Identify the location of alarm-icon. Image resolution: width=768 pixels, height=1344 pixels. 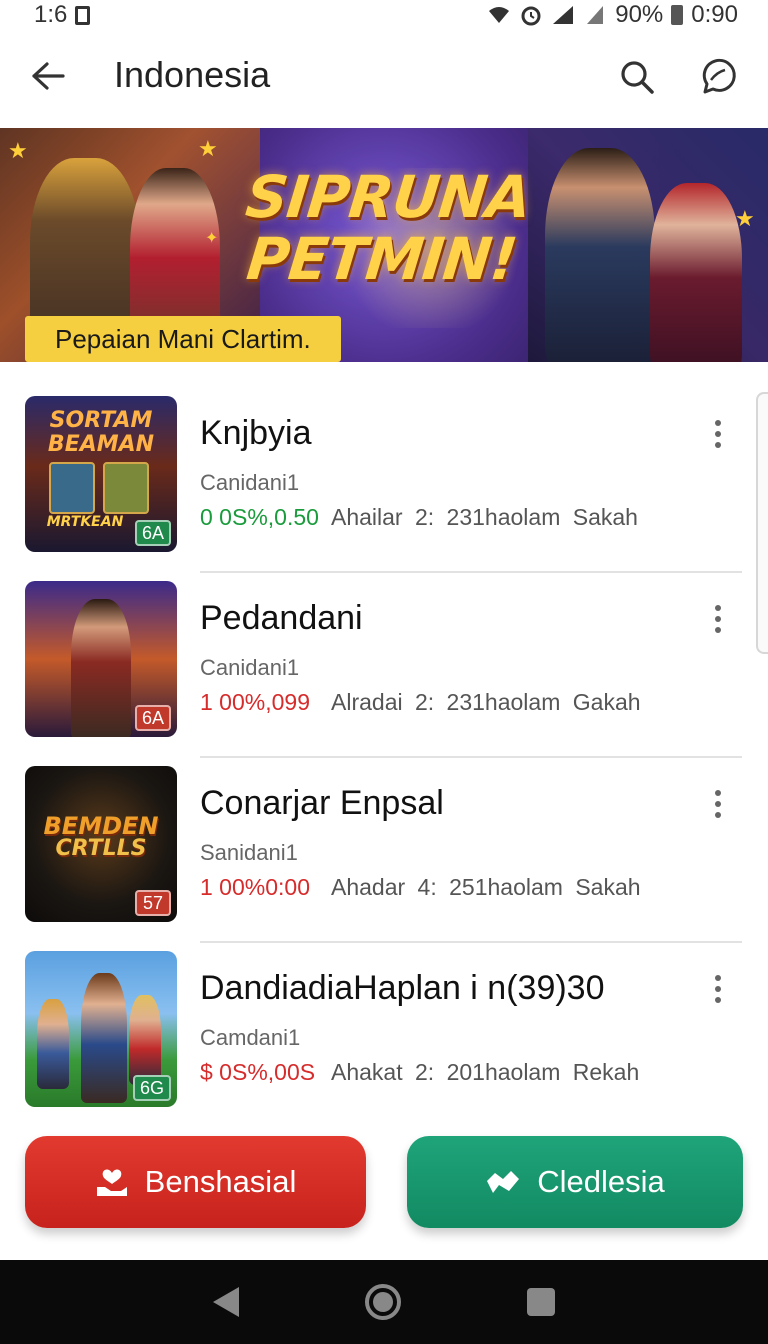
(531, 15).